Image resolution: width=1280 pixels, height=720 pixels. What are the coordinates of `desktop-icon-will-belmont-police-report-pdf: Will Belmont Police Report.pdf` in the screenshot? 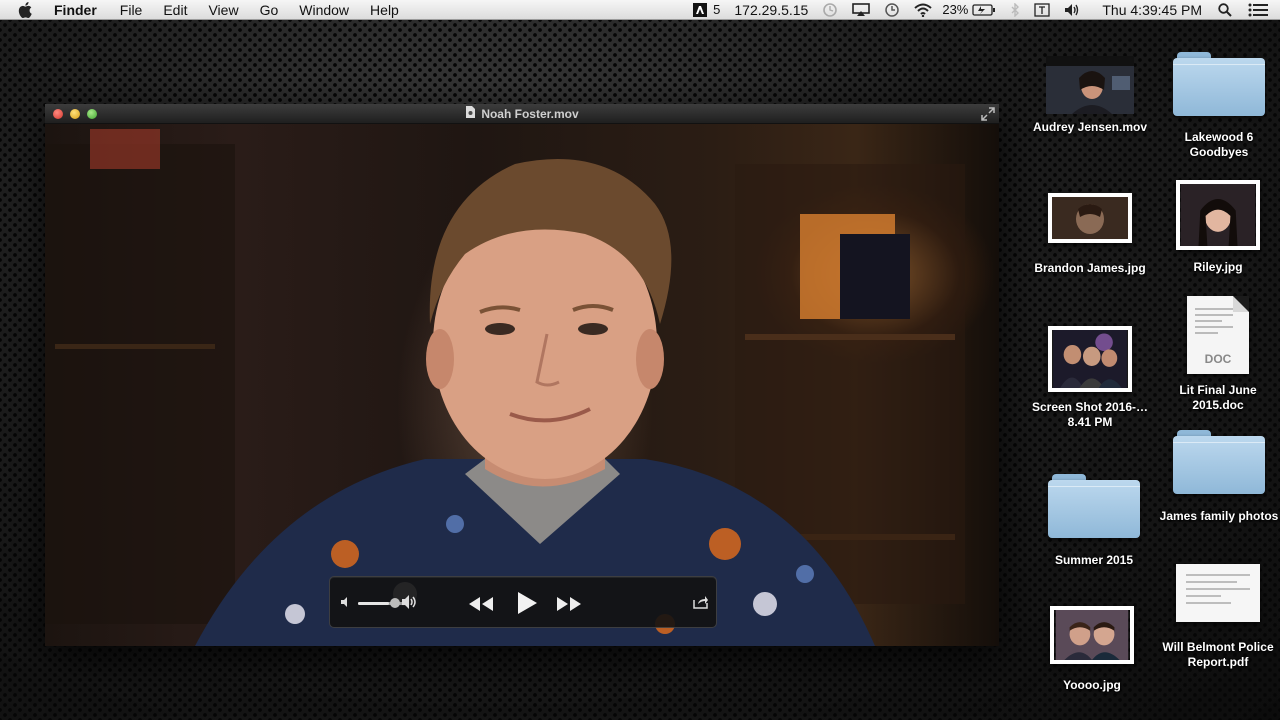 It's located at (1216, 617).